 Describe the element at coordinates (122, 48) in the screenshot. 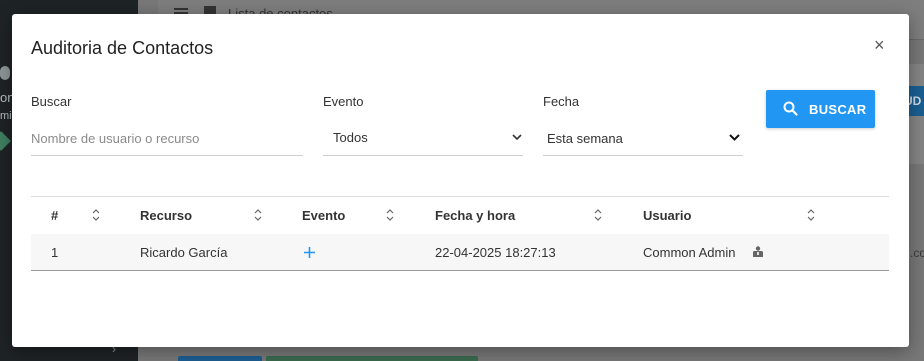

I see `modal-title: Auditoria de Contactos` at that location.